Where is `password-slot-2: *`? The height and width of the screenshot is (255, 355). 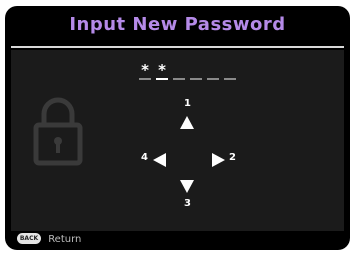 password-slot-2: * is located at coordinates (162, 71).